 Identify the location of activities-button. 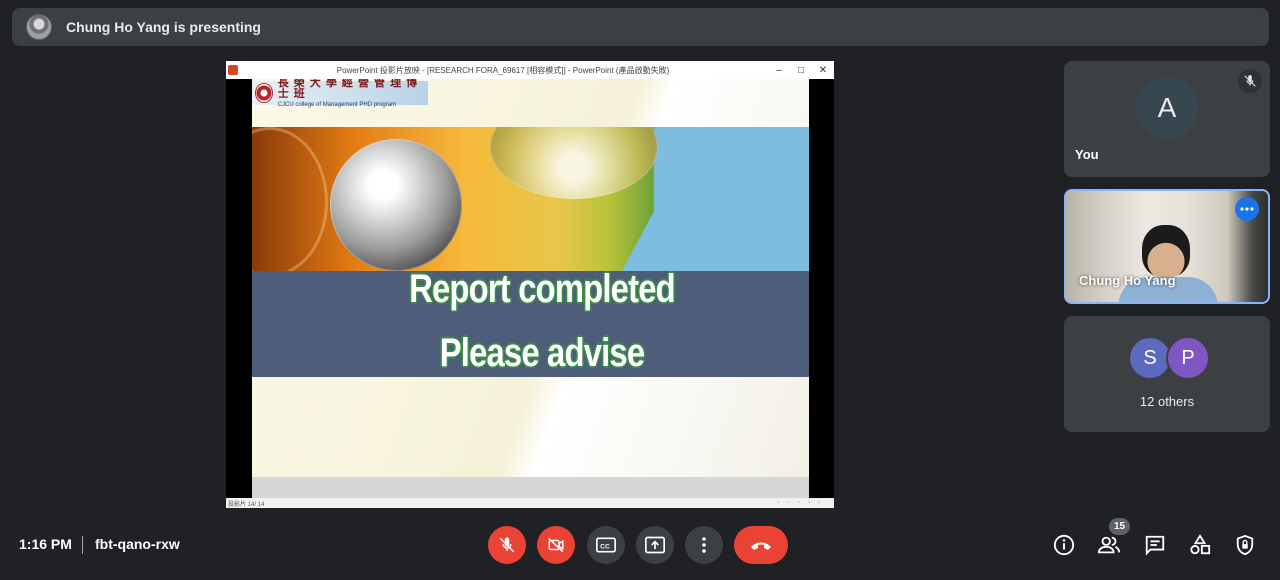
(1200, 545).